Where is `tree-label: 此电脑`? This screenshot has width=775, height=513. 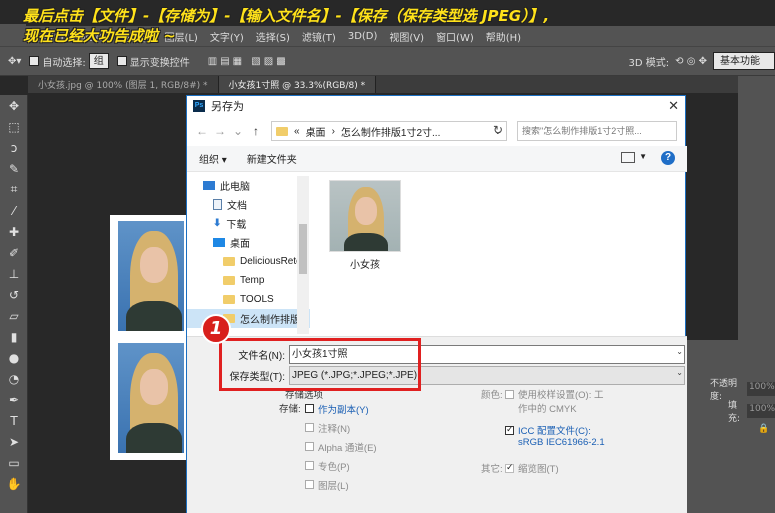 tree-label: 此电脑 is located at coordinates (235, 187).